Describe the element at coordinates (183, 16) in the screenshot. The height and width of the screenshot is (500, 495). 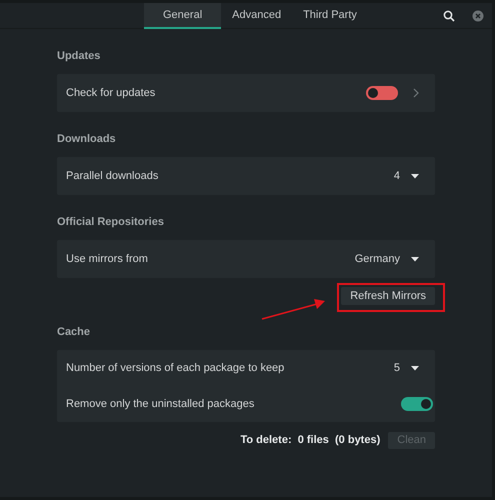
I see `tab: General` at that location.